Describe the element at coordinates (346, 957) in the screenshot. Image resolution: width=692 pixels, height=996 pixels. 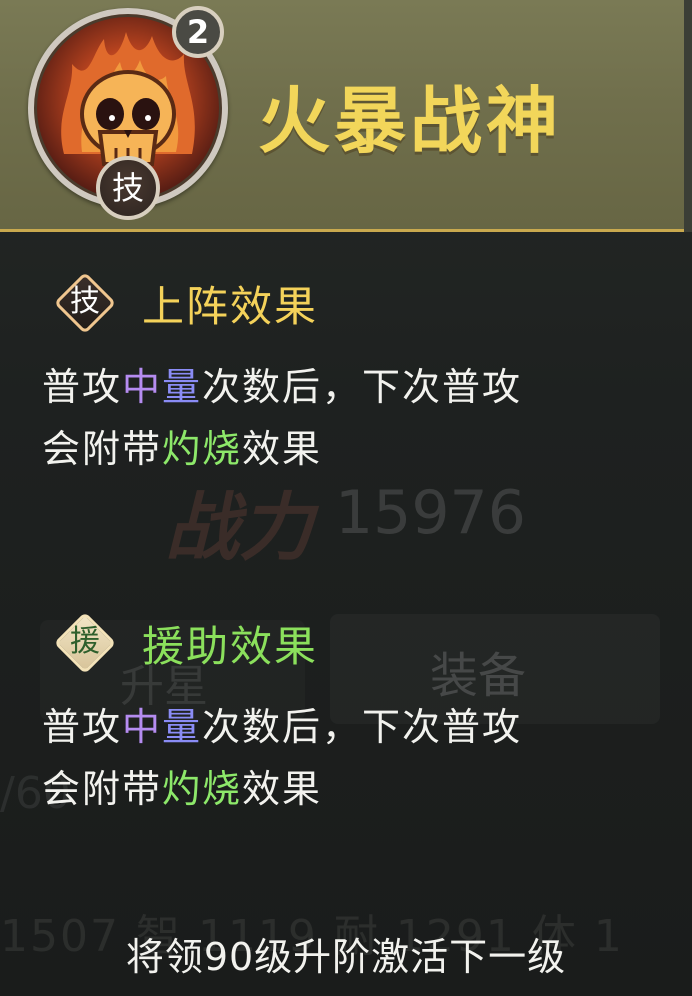
I see `upgrade-hint: 将领90级升阶激活下一级` at that location.